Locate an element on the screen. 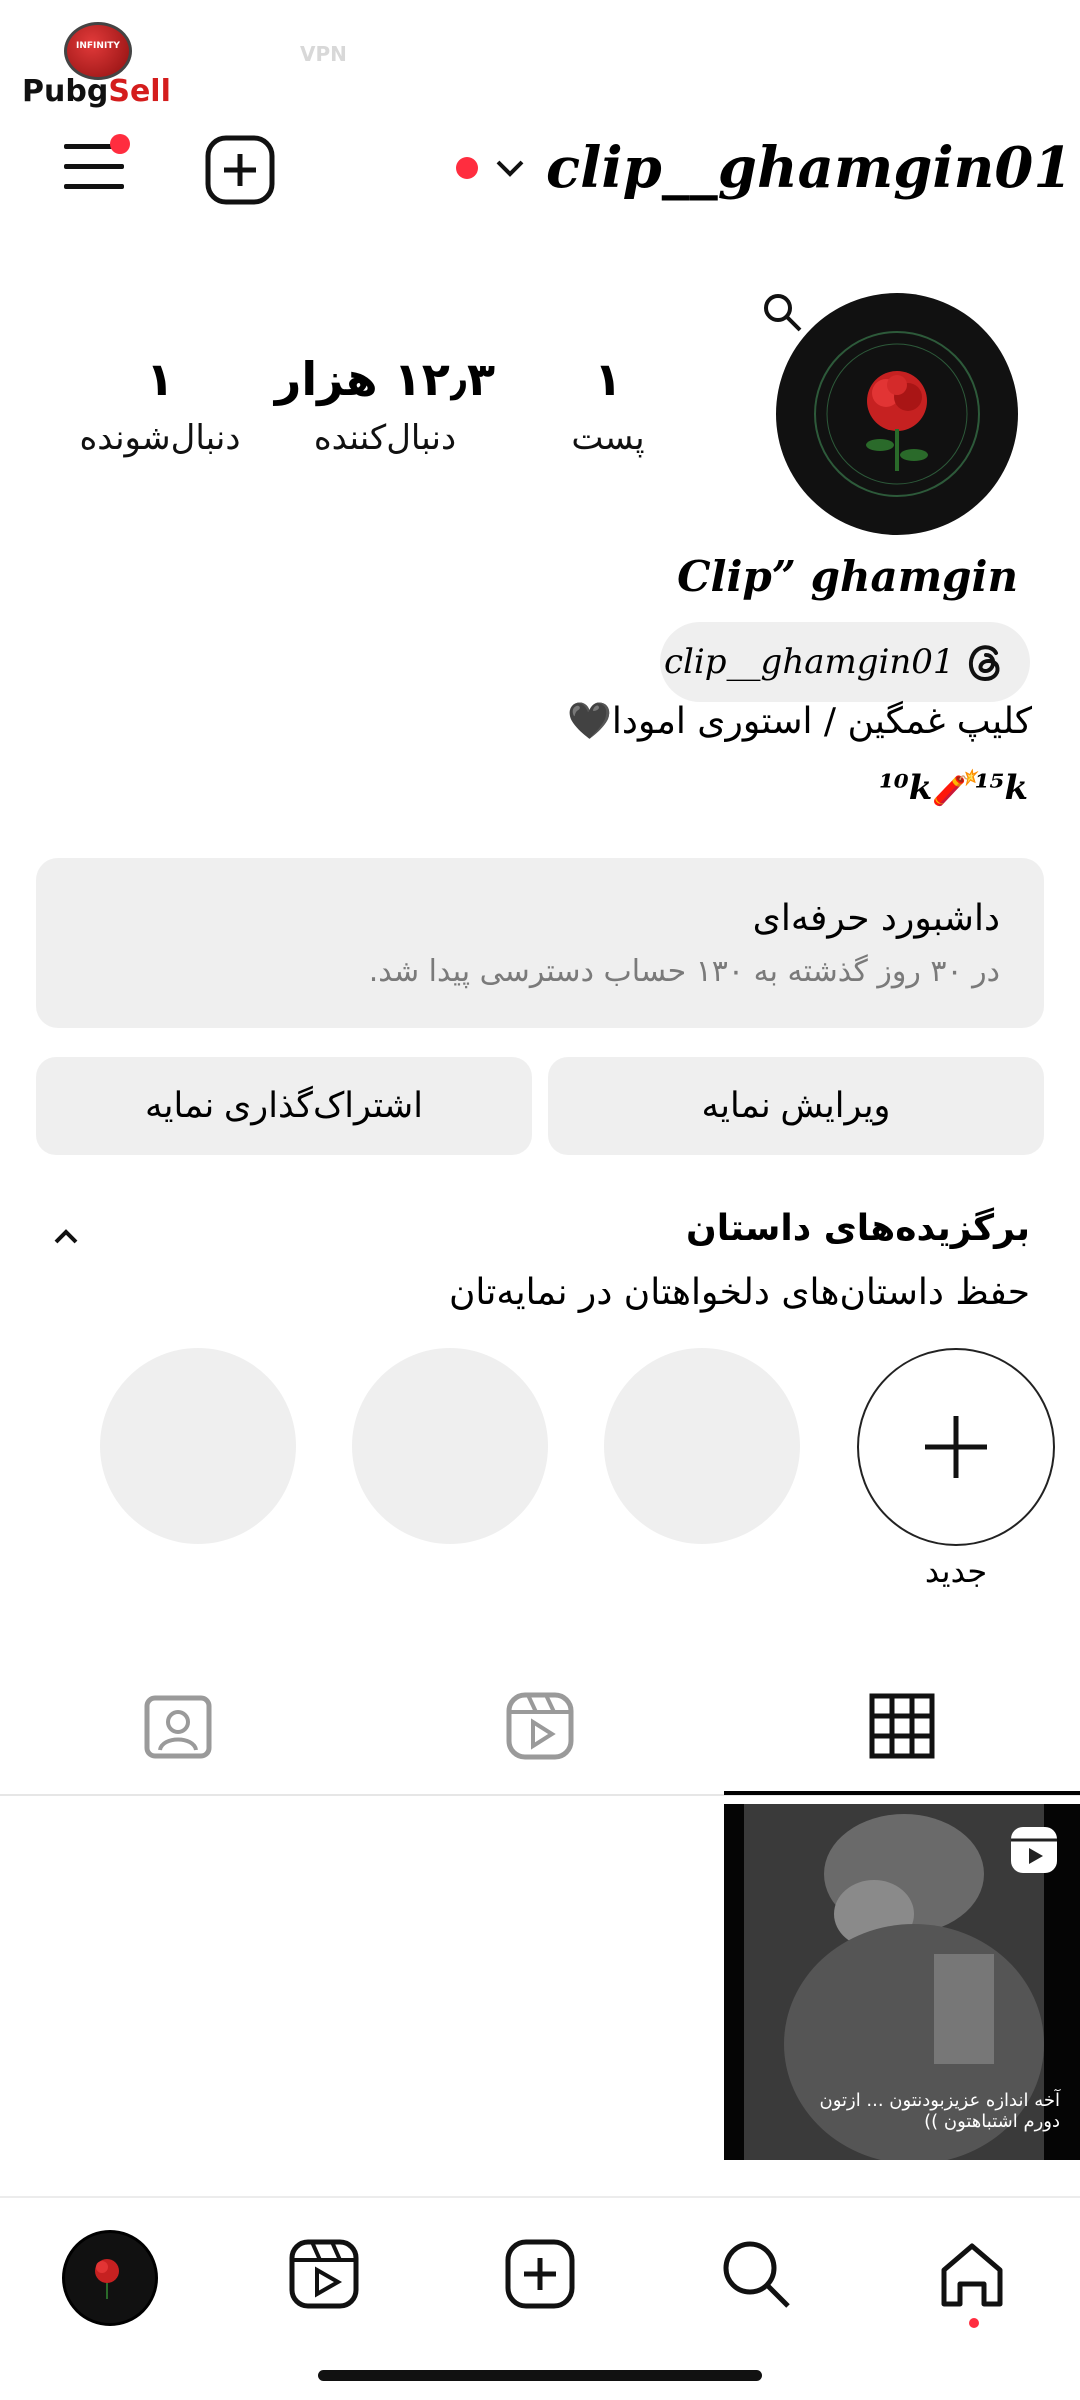 The width and height of the screenshot is (1080, 2400). reel-badge-icon is located at coordinates (1034, 1850).